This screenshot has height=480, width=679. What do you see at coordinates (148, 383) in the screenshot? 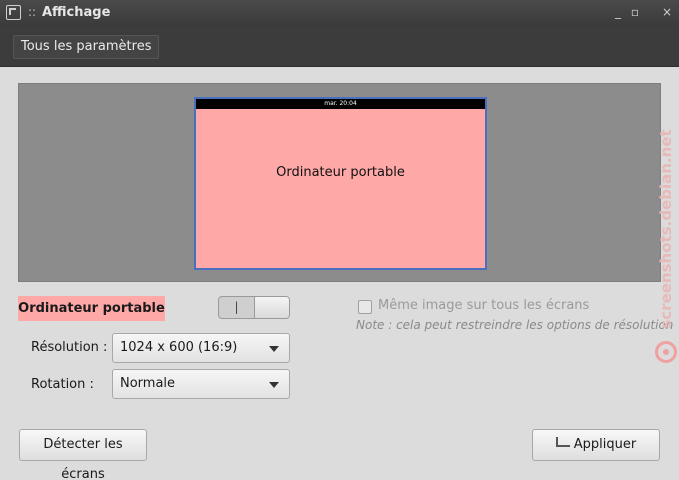
I see `rotation-value: Normale` at bounding box center [148, 383].